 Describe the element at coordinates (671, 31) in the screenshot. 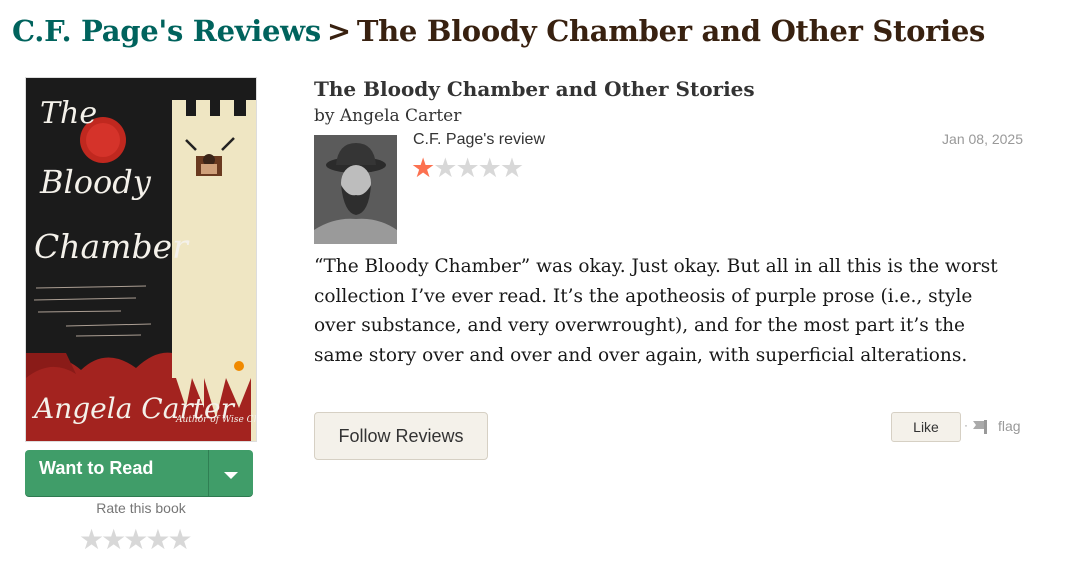

I see `breadcrumb-current: The Bloody Chamber and Other Stories` at that location.